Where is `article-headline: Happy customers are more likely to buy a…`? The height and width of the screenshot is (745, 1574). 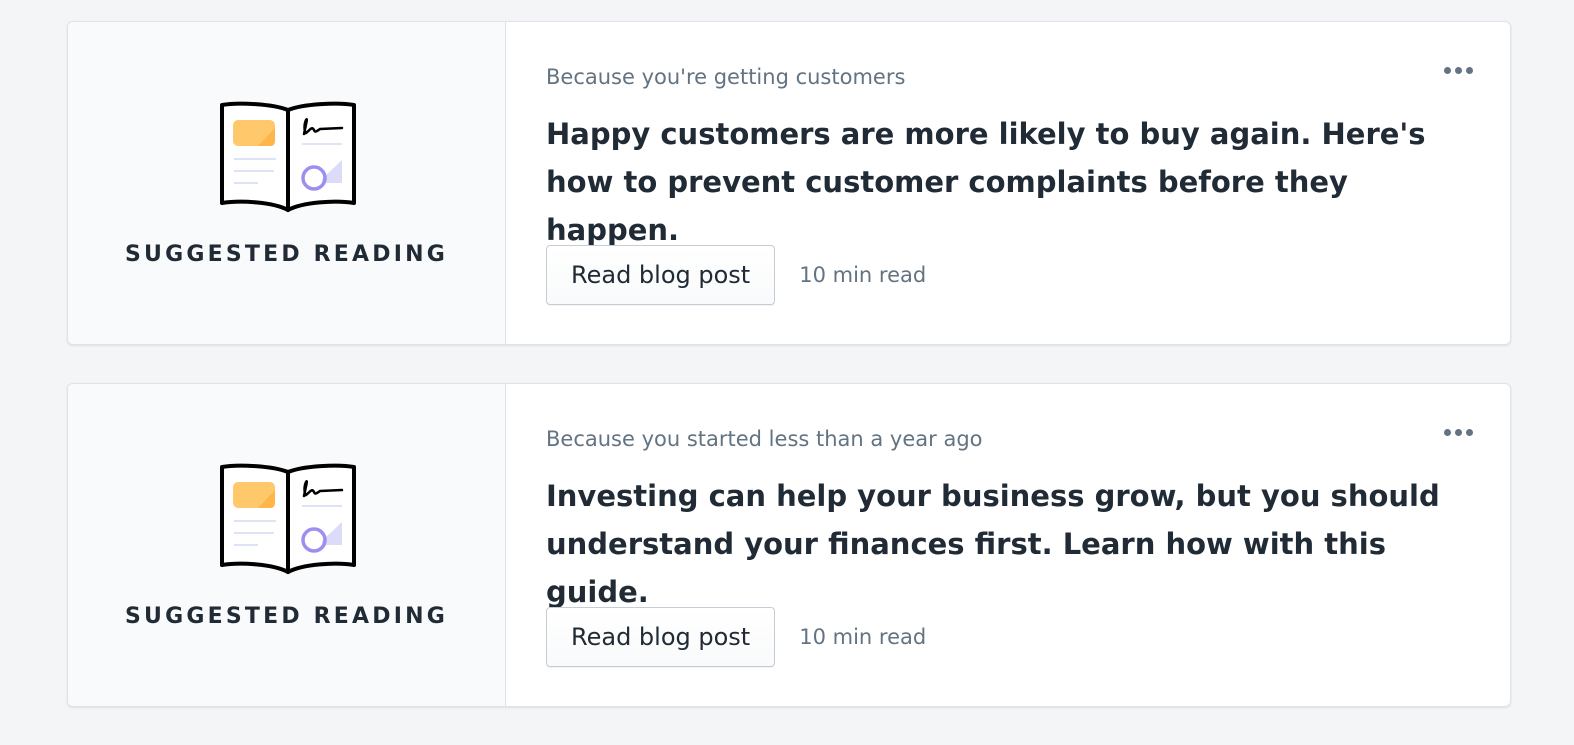 article-headline: Happy customers are more likely to buy a… is located at coordinates (986, 182).